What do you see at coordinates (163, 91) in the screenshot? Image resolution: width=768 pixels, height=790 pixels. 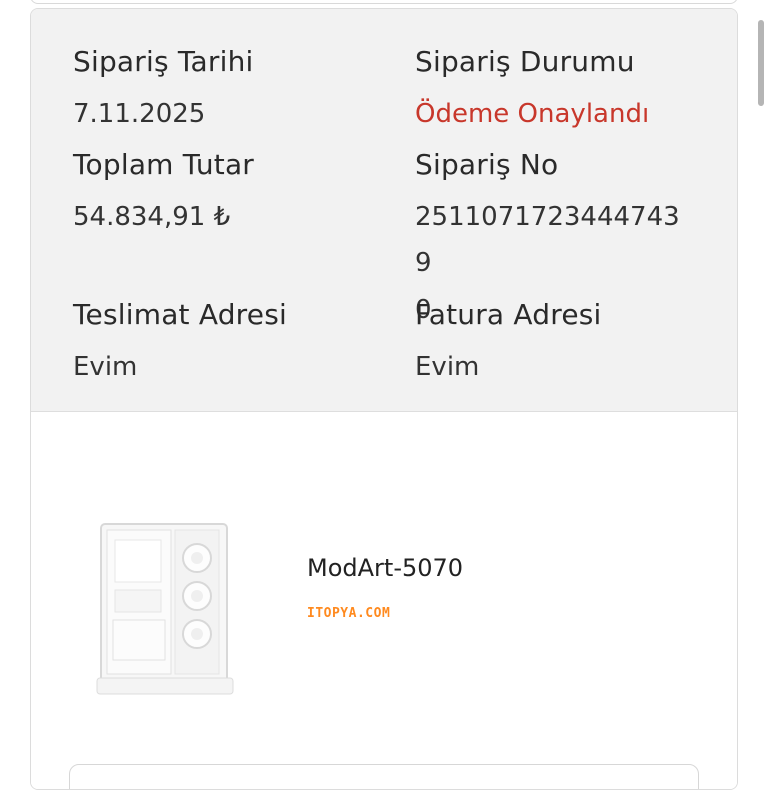 I see `order-date-field: Sipariş Tarihi 7.11.2025` at bounding box center [163, 91].